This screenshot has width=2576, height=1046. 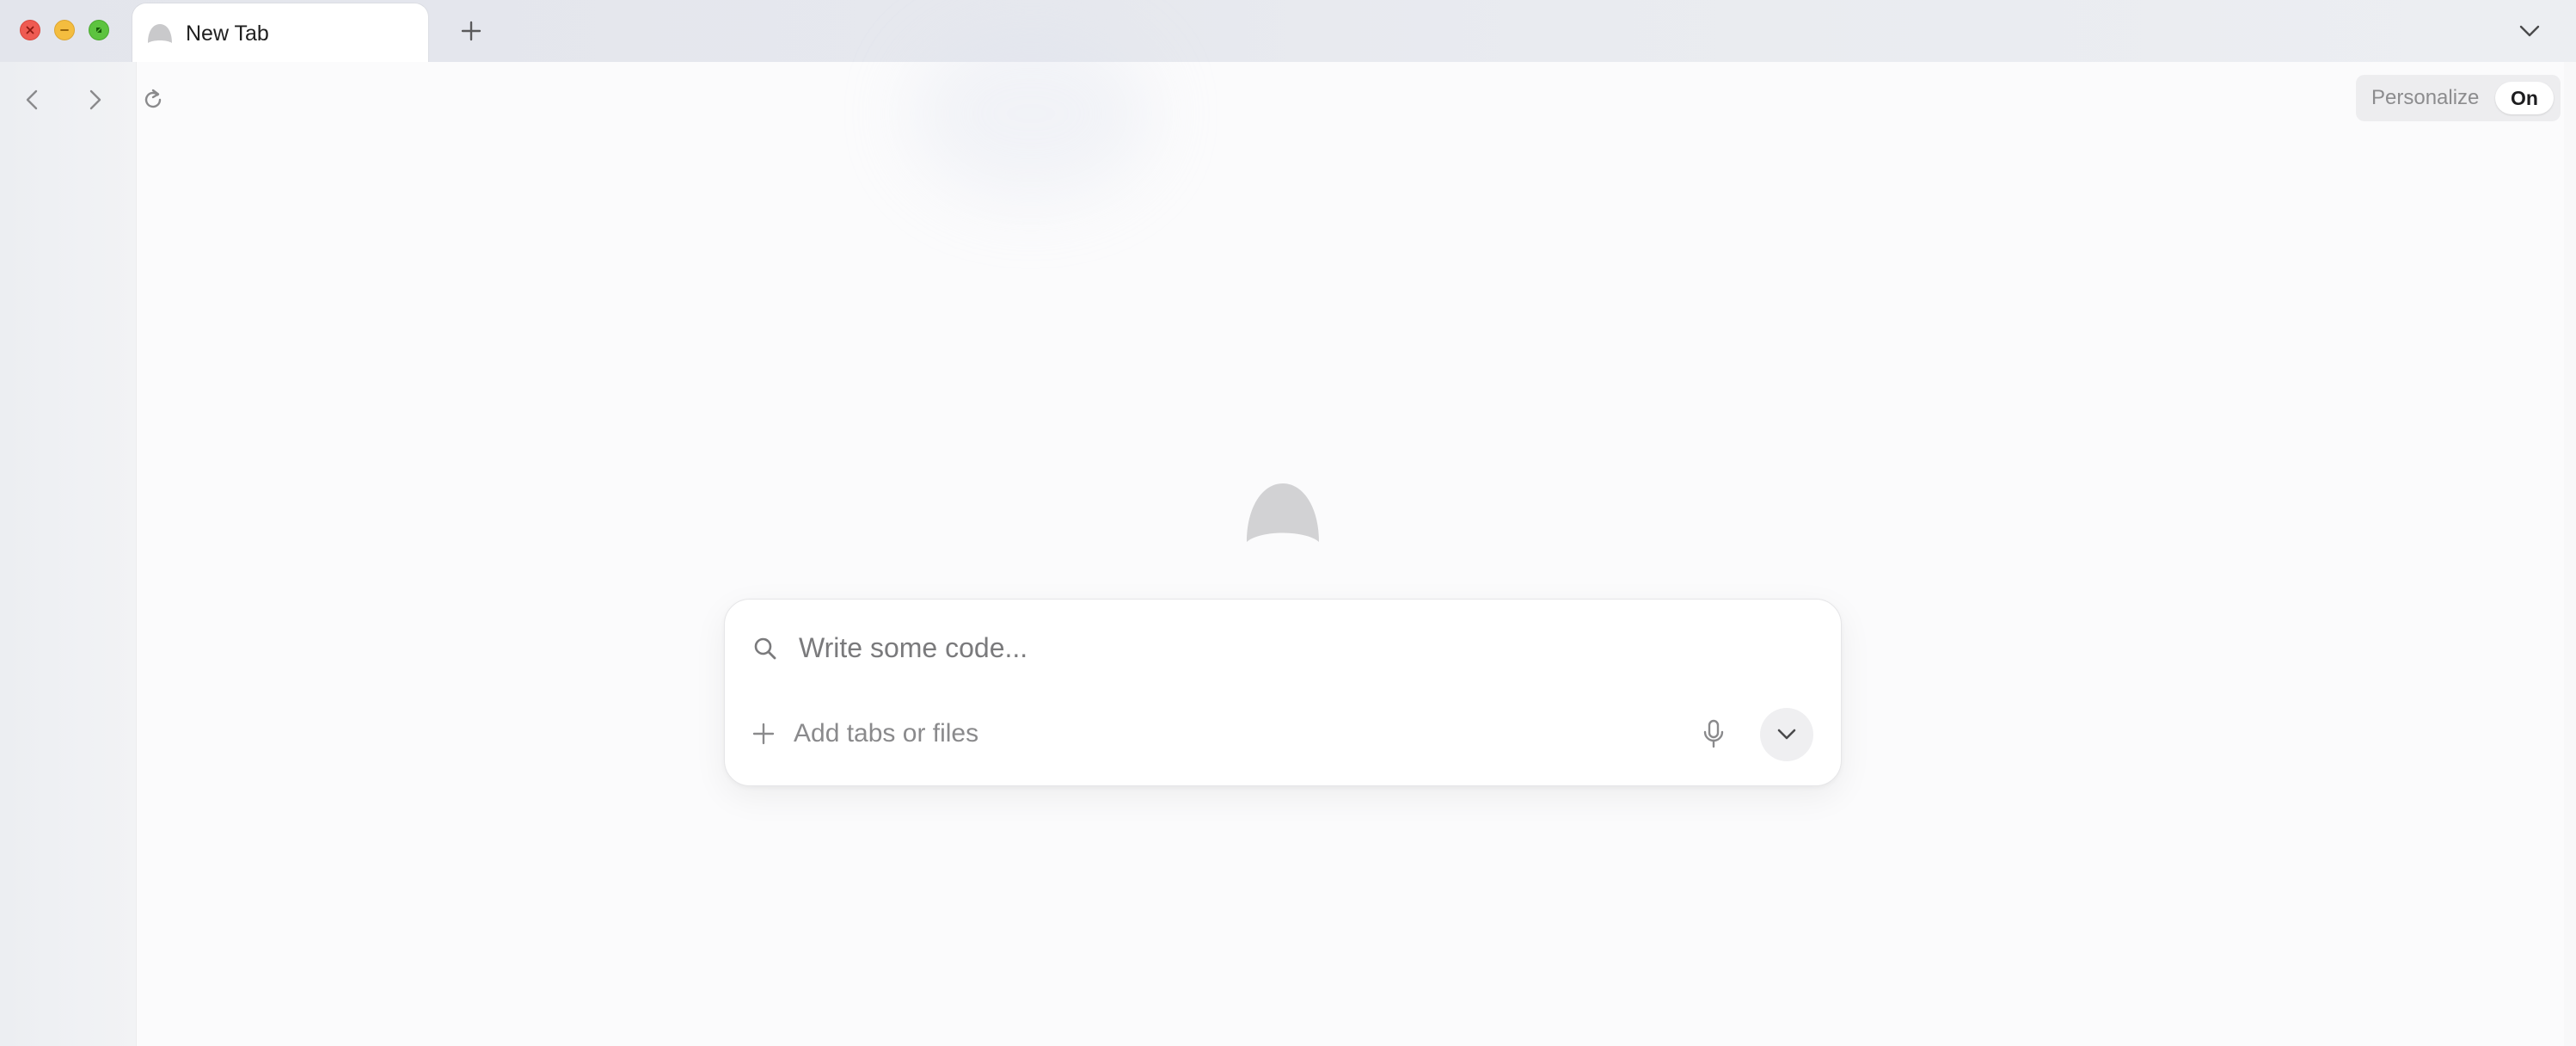 I want to click on background-blur, so click(x=1031, y=114).